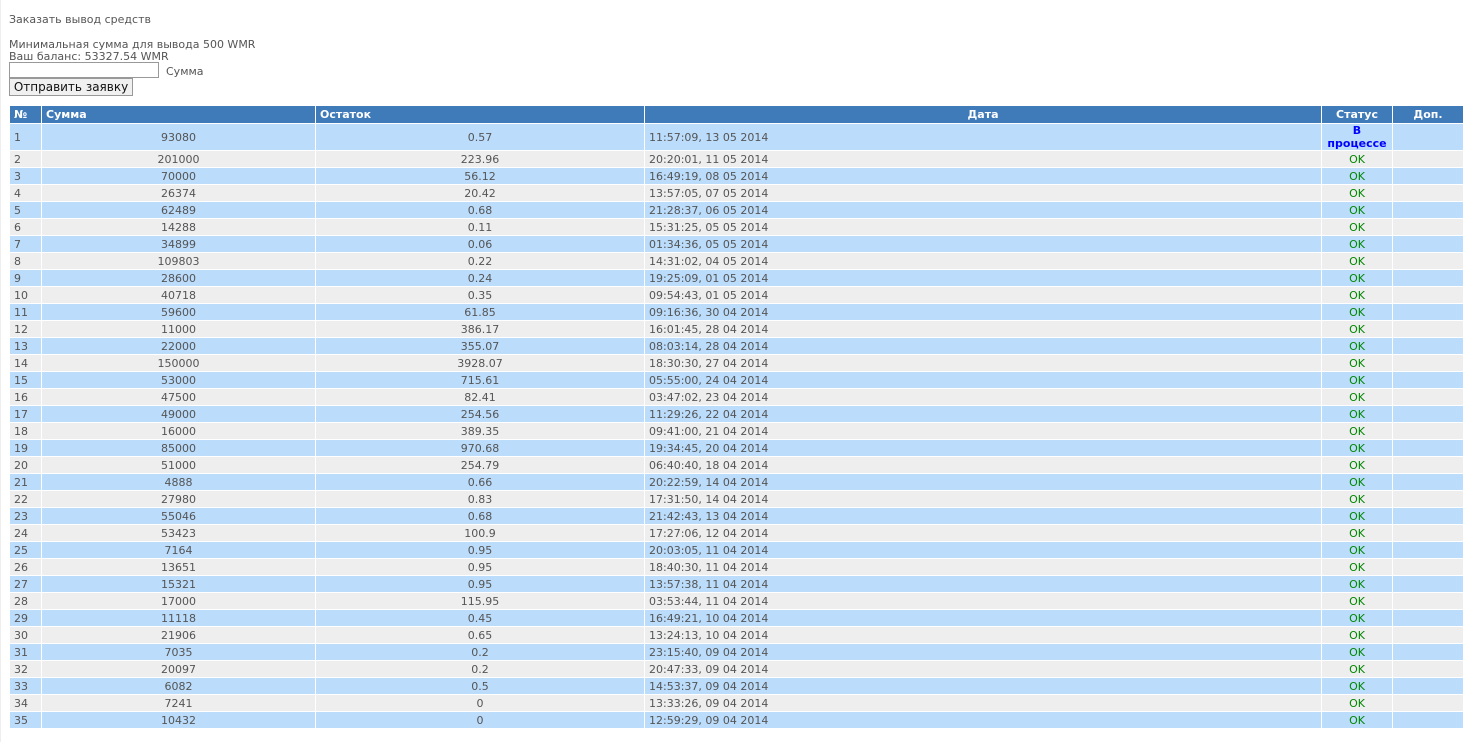 The height and width of the screenshot is (742, 1482). Describe the element at coordinates (736, 533) in the screenshot. I see `table-row: 24 53423 100.9 17:27:06, 12 04 2014 OK` at that location.